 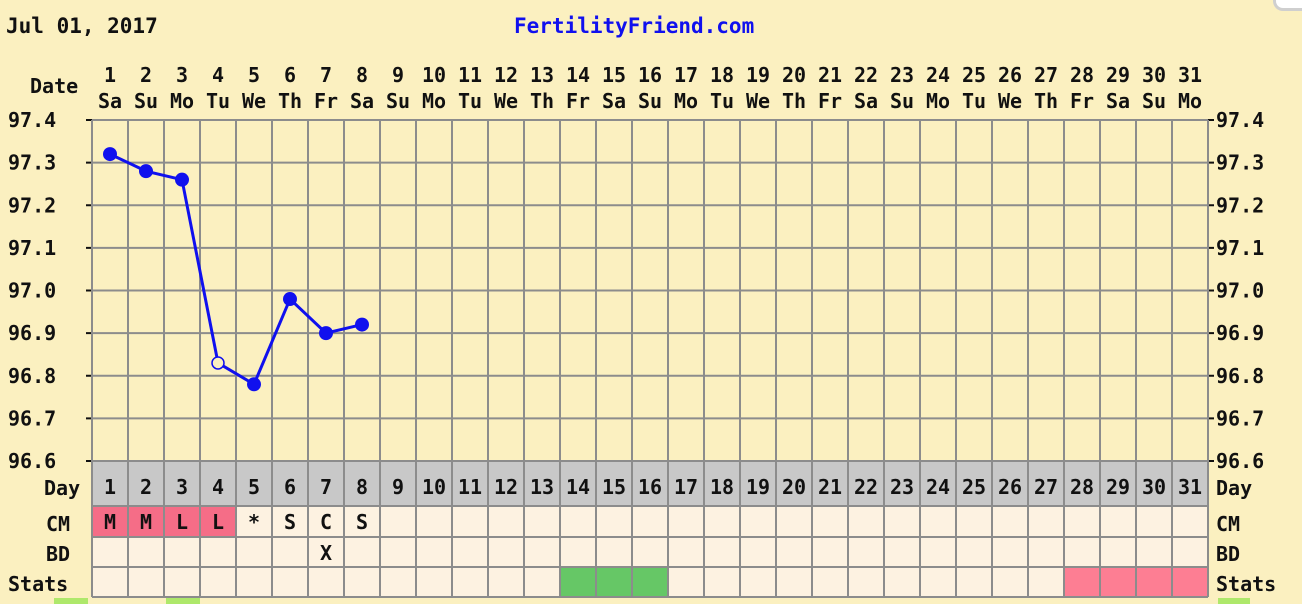 I want to click on date-number-label: 29, so click(x=1118, y=75).